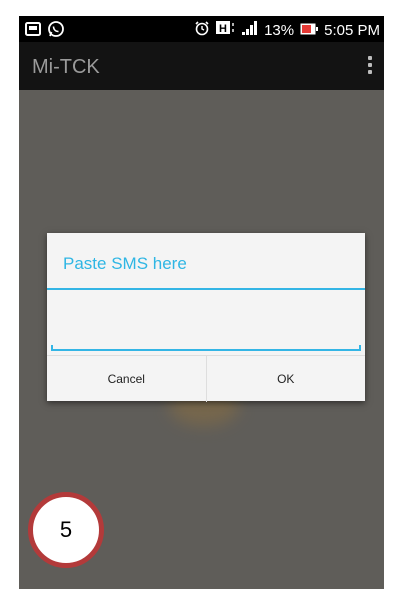 The width and height of the screenshot is (393, 590). Describe the element at coordinates (208, 322) in the screenshot. I see `sms-input` at that location.